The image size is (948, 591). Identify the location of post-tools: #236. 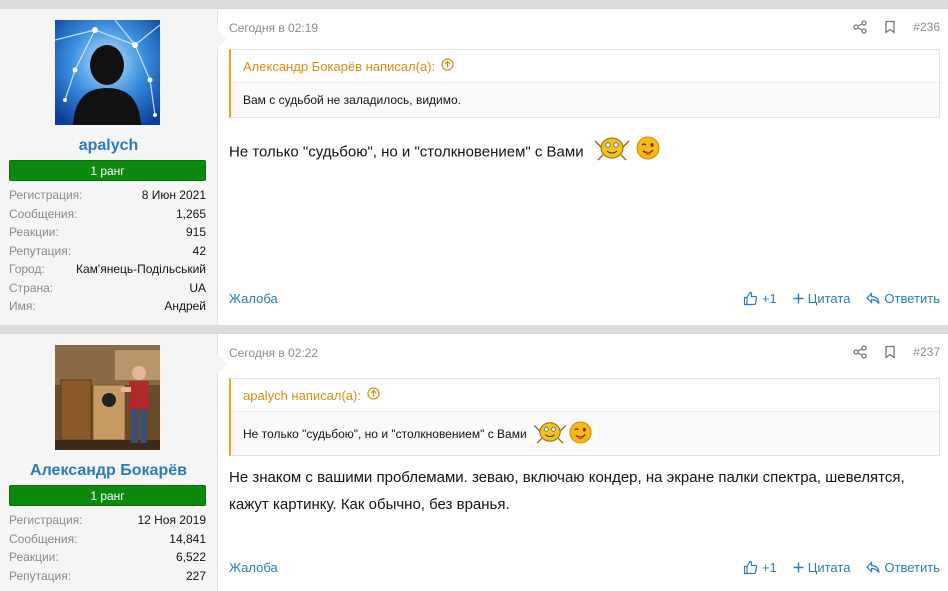
(896, 27).